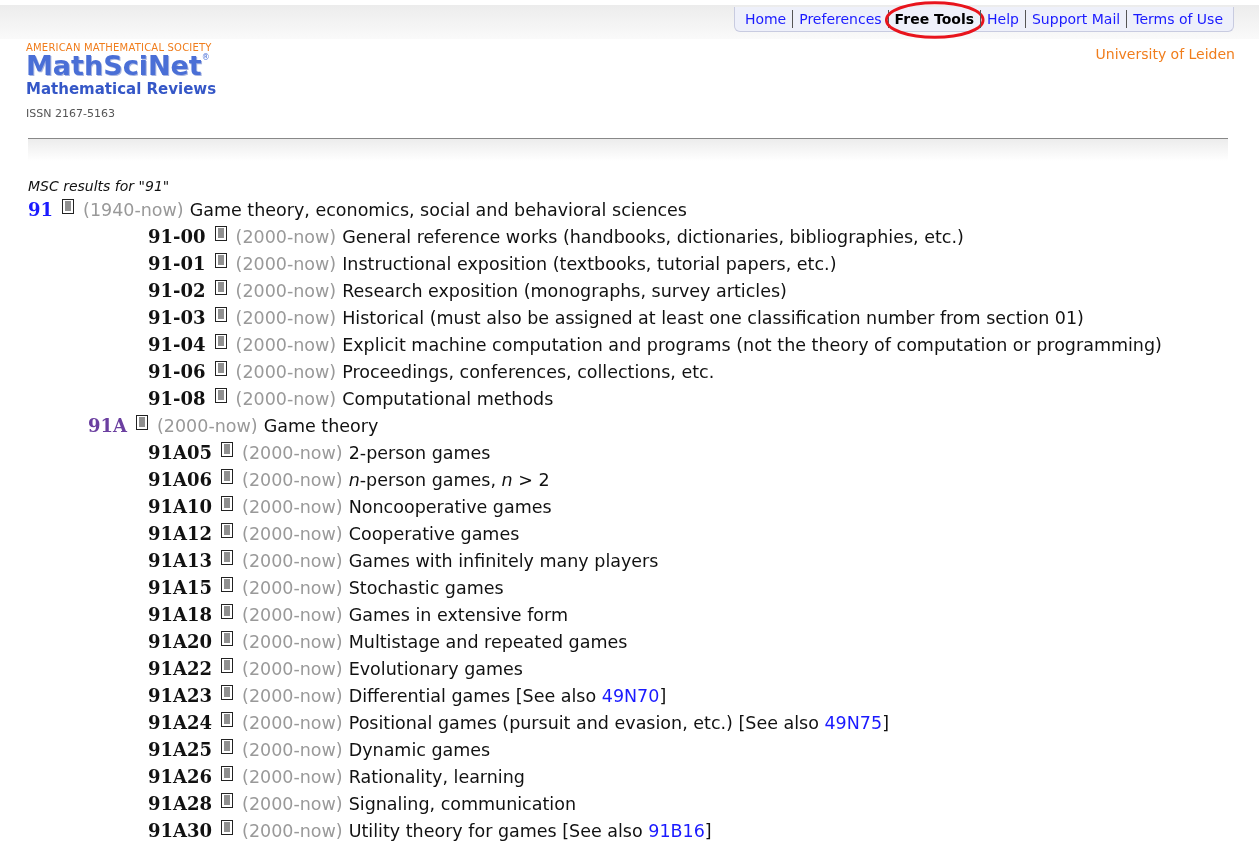  Describe the element at coordinates (1178, 19) in the screenshot. I see `nav-link: Terms of Use` at that location.